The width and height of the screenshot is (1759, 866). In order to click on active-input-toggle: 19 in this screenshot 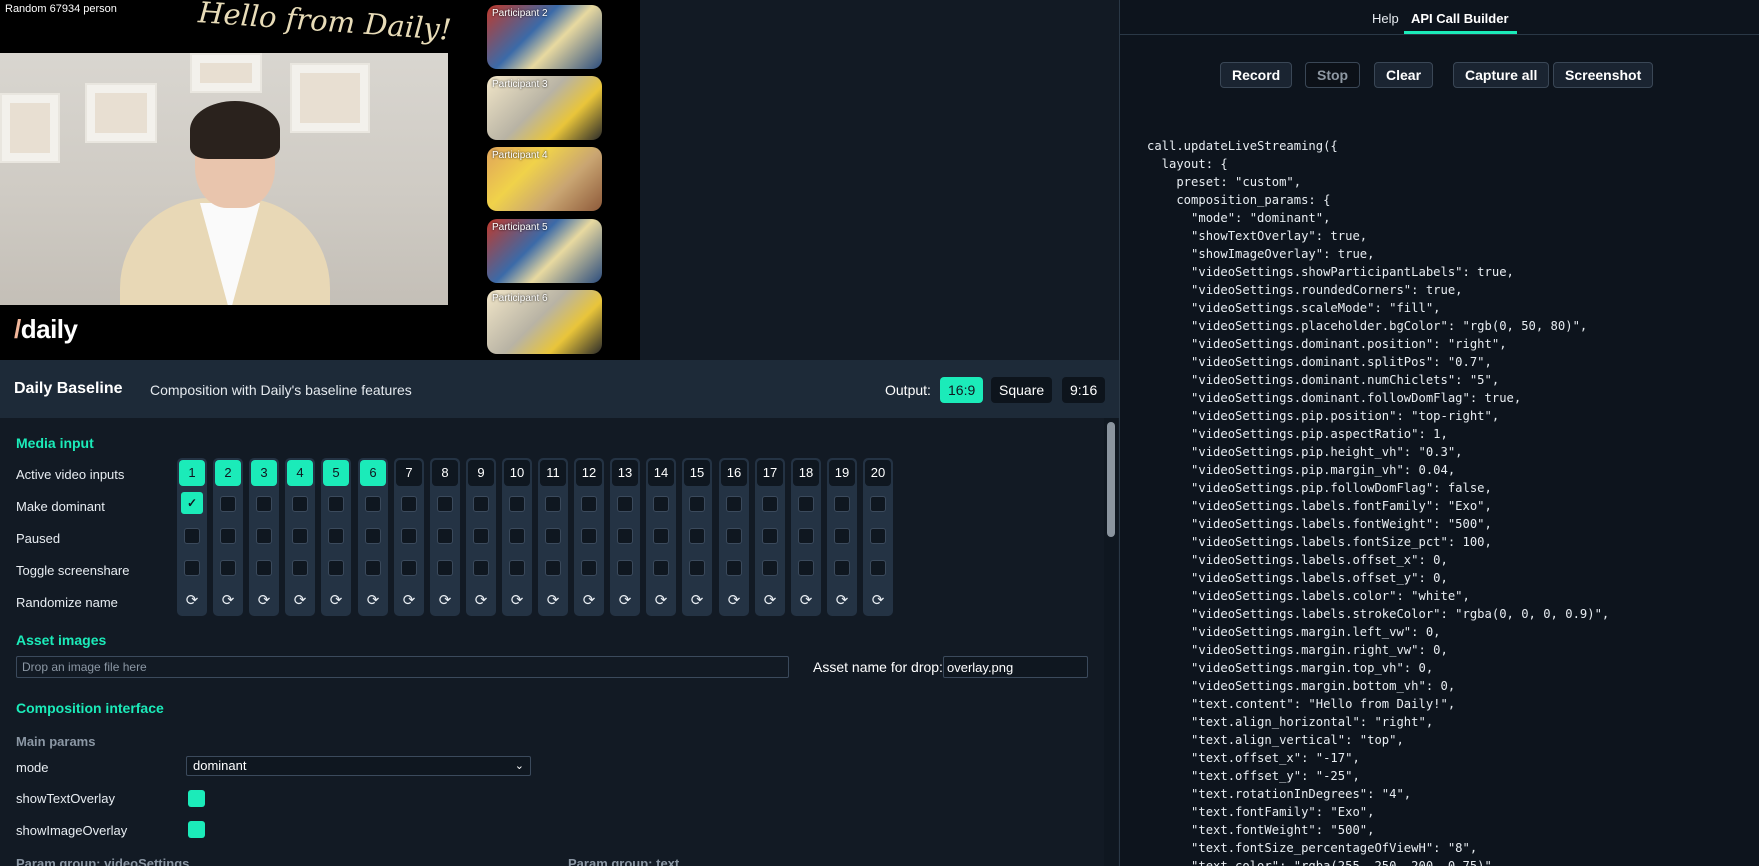, I will do `click(842, 473)`.